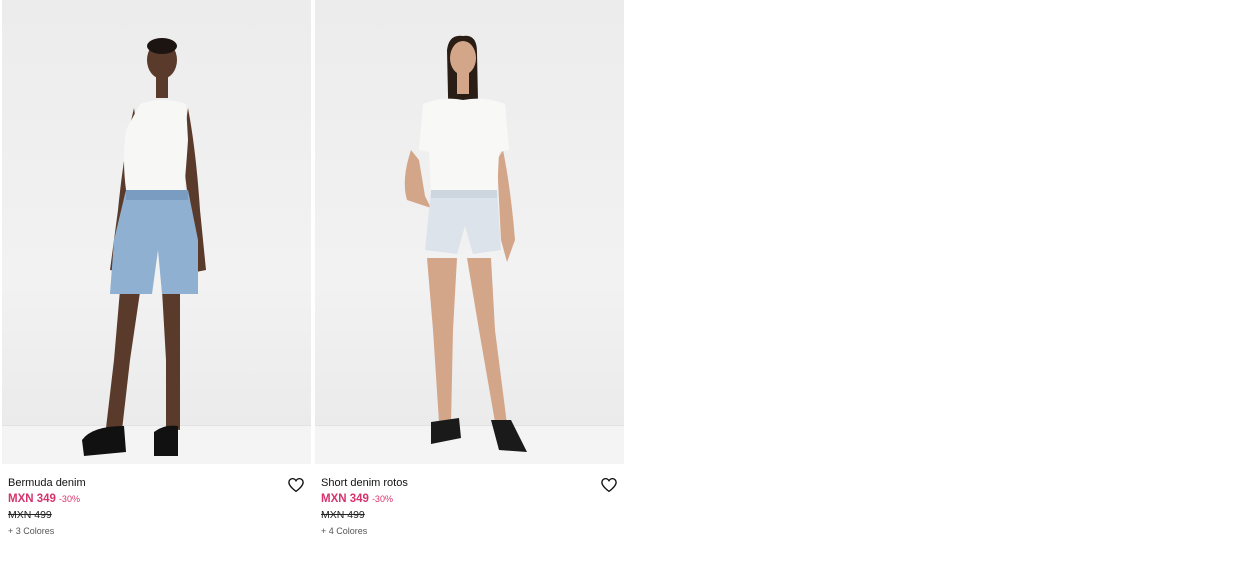 This screenshot has height=566, width=1250. What do you see at coordinates (156, 531) in the screenshot?
I see `color-count: + 3 Colores` at bounding box center [156, 531].